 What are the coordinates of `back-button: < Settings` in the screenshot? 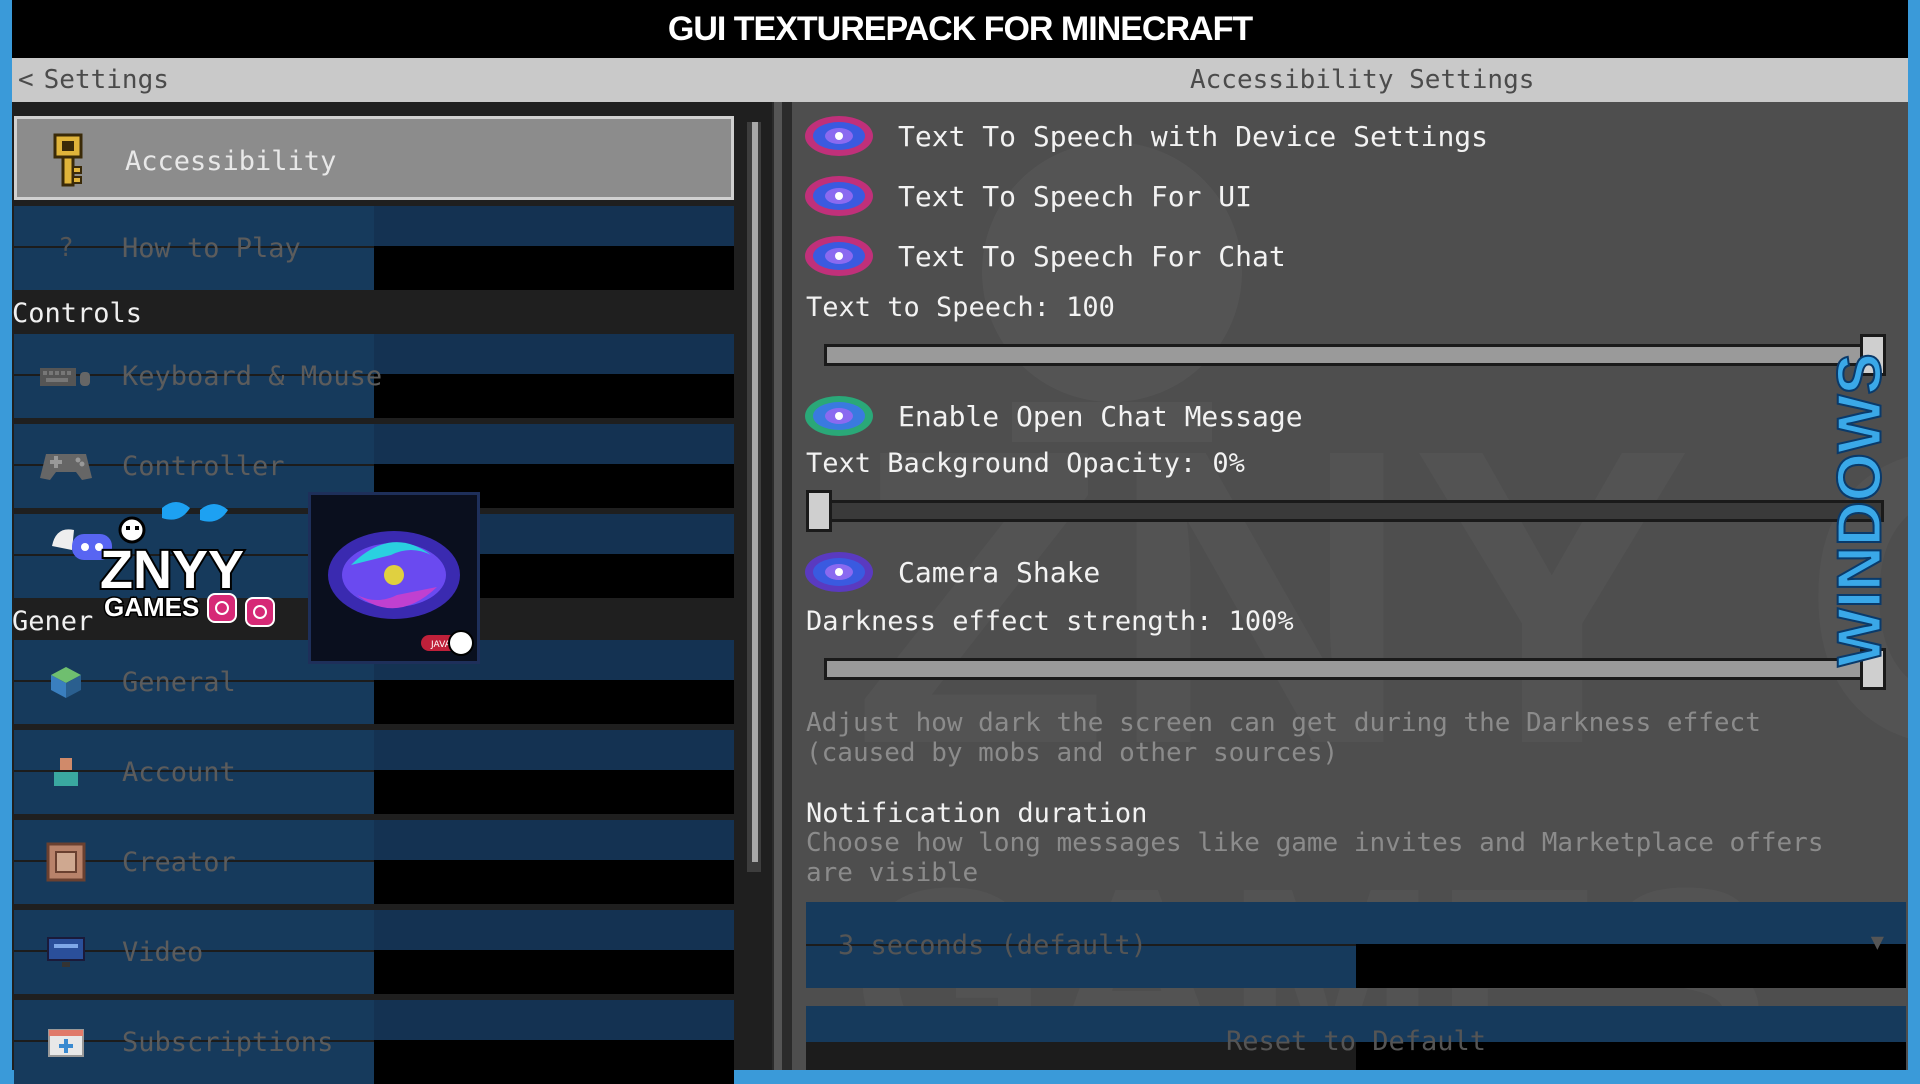 It's located at (93, 80).